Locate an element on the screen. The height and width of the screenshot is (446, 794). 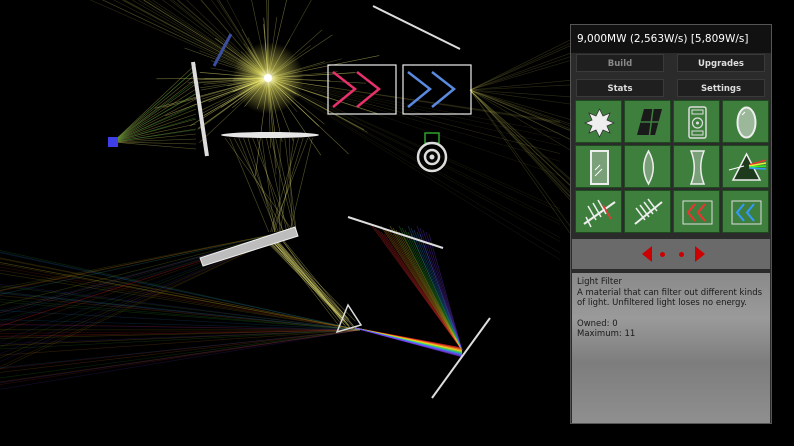
pager is located at coordinates (671, 254).